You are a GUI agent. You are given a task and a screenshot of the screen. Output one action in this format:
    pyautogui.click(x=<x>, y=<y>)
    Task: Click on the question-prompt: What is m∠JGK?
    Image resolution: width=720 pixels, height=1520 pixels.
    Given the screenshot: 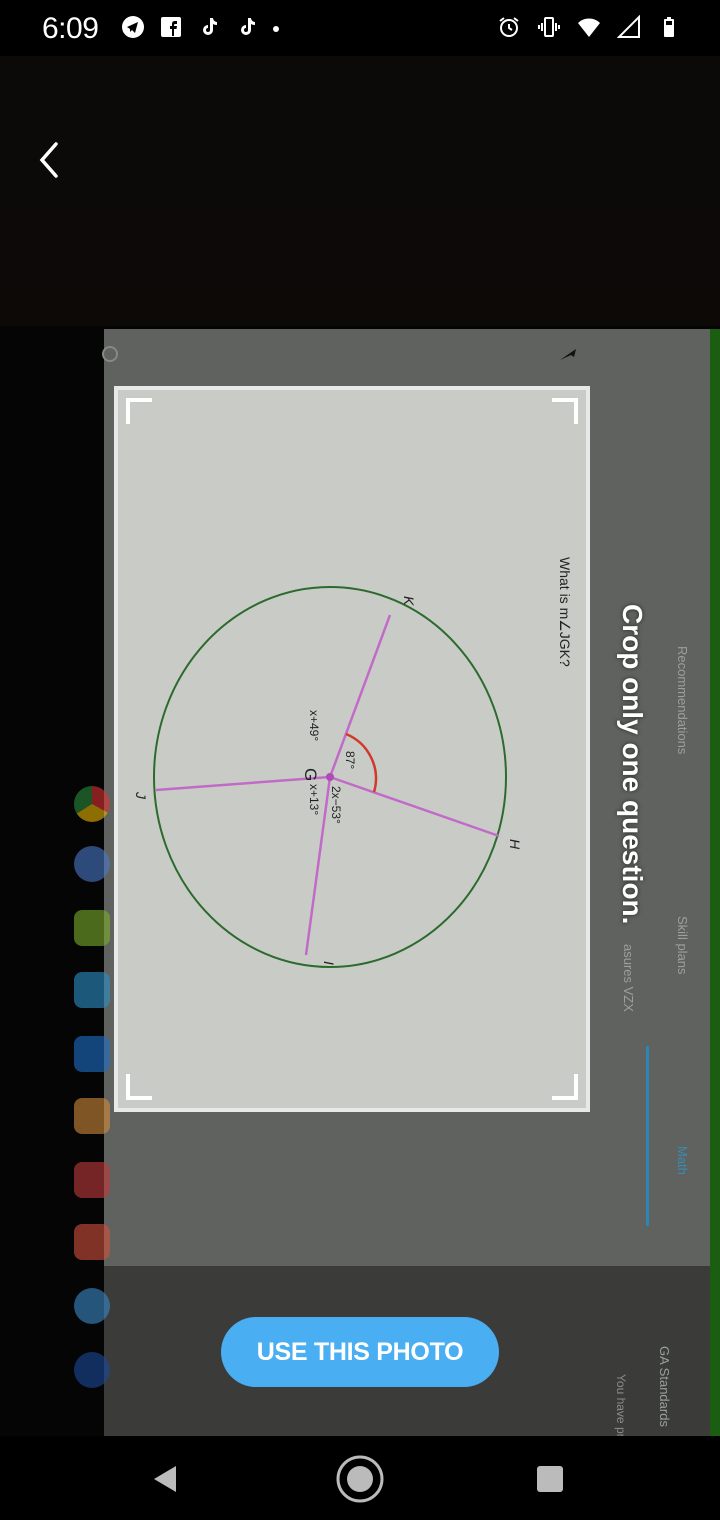 What is the action you would take?
    pyautogui.click(x=565, y=612)
    